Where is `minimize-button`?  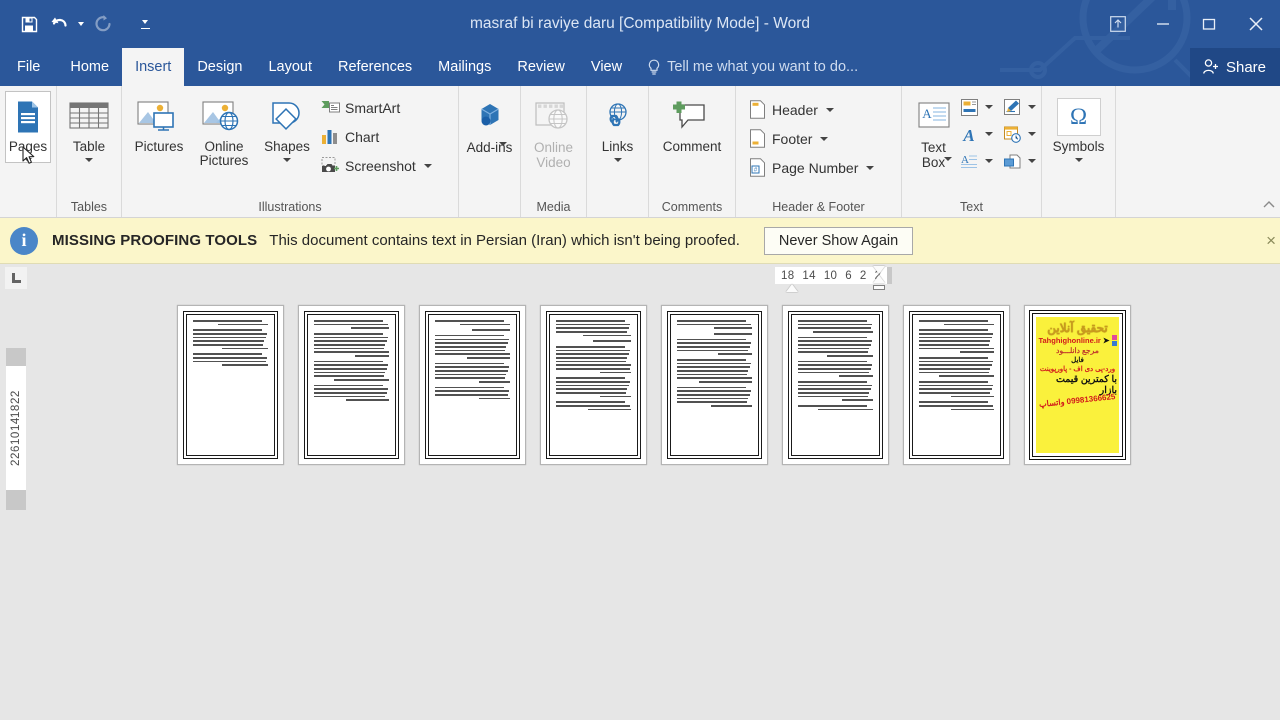
minimize-button is located at coordinates (1163, 24).